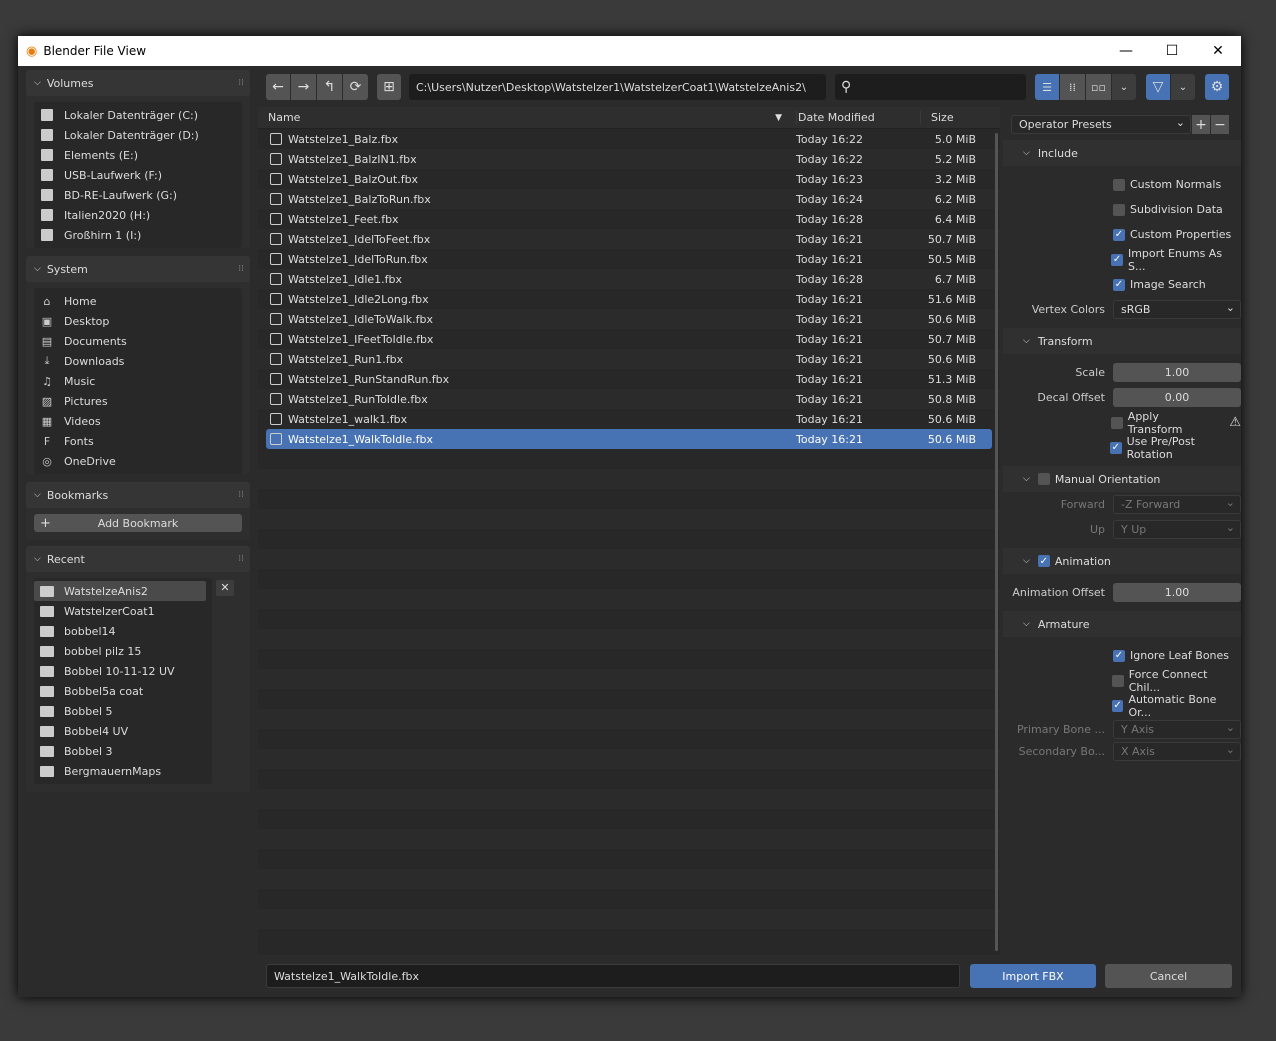 This screenshot has width=1276, height=1041. I want to click on volume-item: Italien2020 (H:), so click(138, 215).